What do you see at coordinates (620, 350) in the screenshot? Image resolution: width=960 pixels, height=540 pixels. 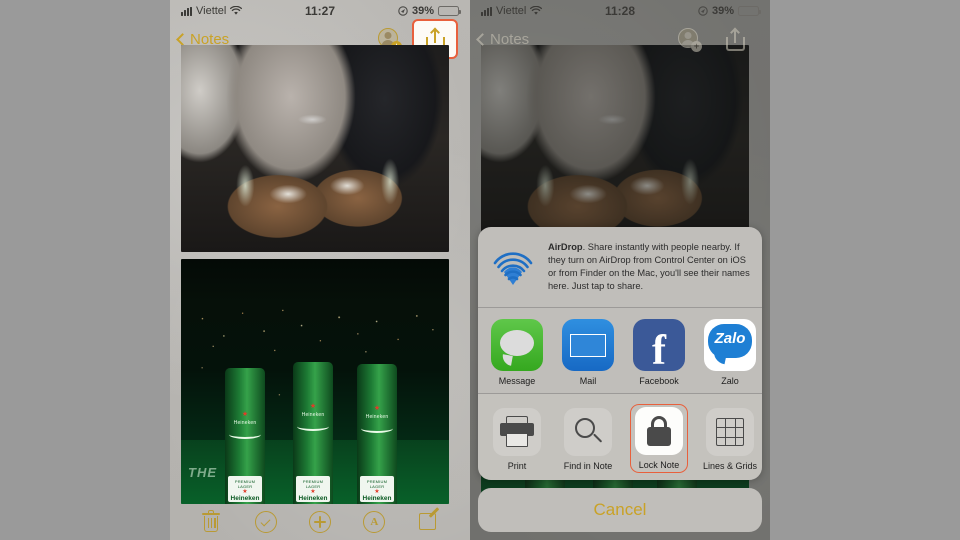 I see `share-app-row: Message Mail f Facebook Zalo Zalo` at bounding box center [620, 350].